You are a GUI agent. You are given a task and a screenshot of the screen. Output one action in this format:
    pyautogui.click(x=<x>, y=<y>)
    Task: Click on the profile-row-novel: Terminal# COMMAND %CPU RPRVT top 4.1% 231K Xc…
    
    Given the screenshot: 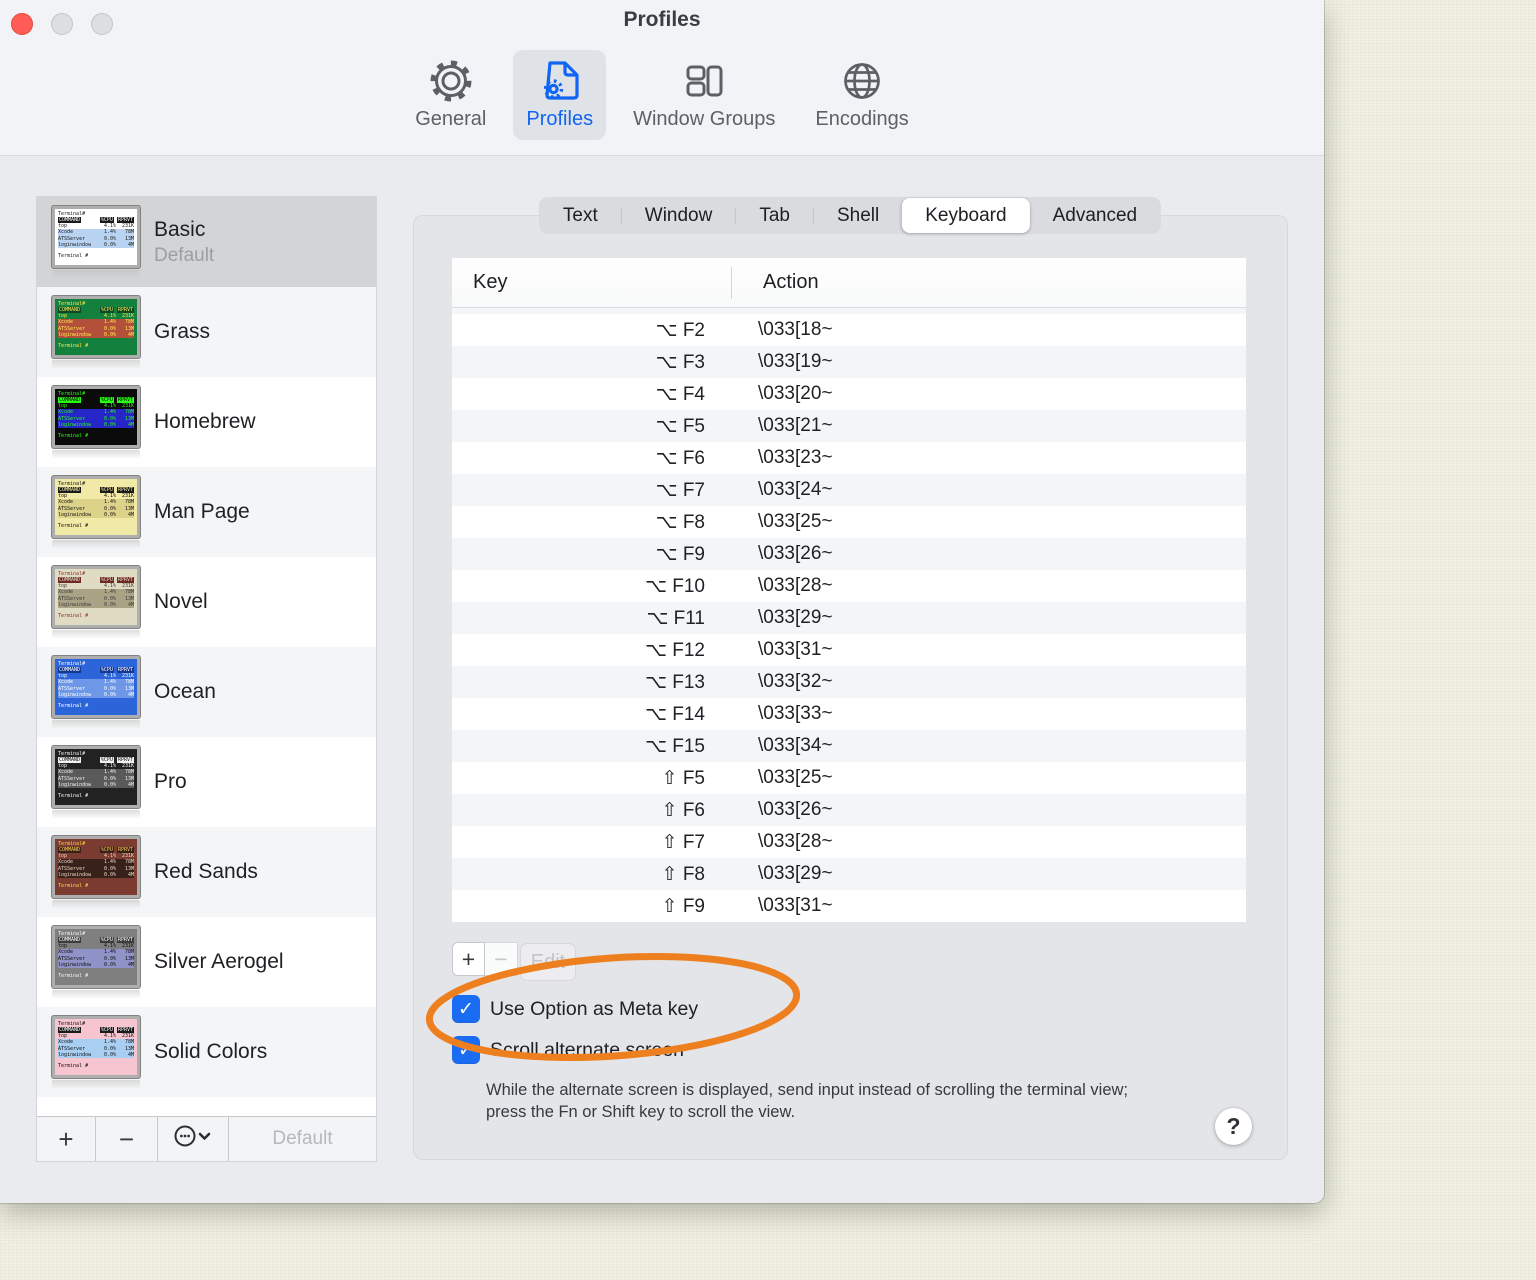 What is the action you would take?
    pyautogui.click(x=206, y=602)
    